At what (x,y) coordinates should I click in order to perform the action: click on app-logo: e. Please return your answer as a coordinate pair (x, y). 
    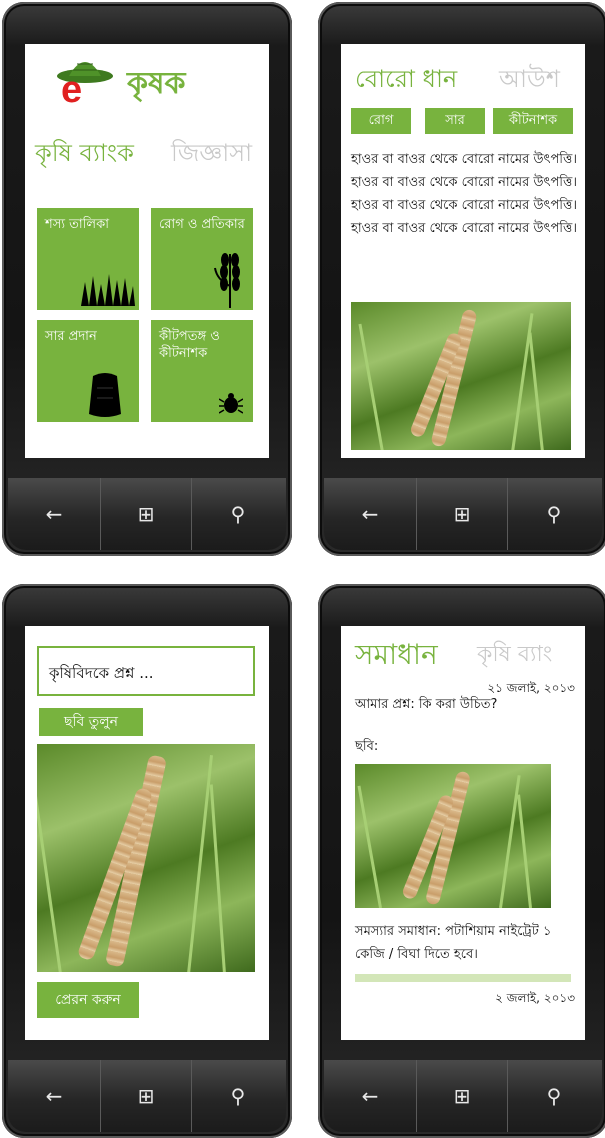
    Looking at the image, I should click on (85, 81).